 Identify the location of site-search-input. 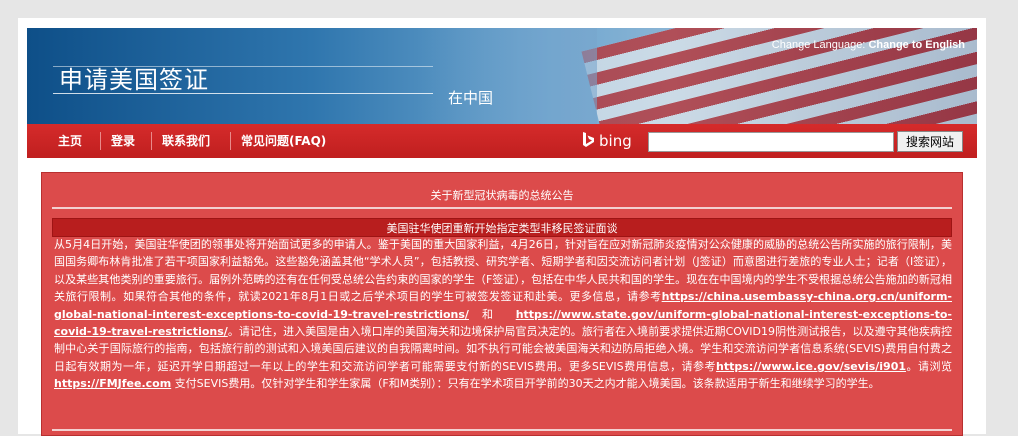
(771, 142).